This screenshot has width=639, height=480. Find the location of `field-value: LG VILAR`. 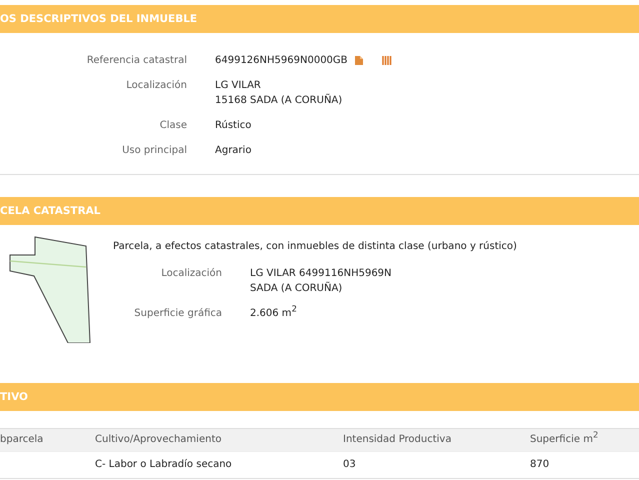

field-value: LG VILAR is located at coordinates (238, 86).